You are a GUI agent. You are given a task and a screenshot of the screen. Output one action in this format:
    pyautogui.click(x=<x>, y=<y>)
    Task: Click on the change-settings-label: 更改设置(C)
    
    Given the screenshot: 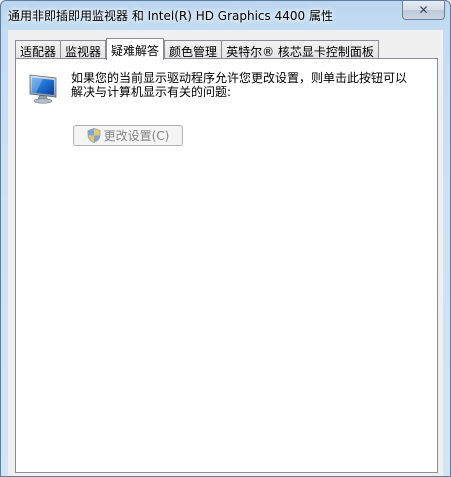 What is the action you would take?
    pyautogui.click(x=136, y=136)
    